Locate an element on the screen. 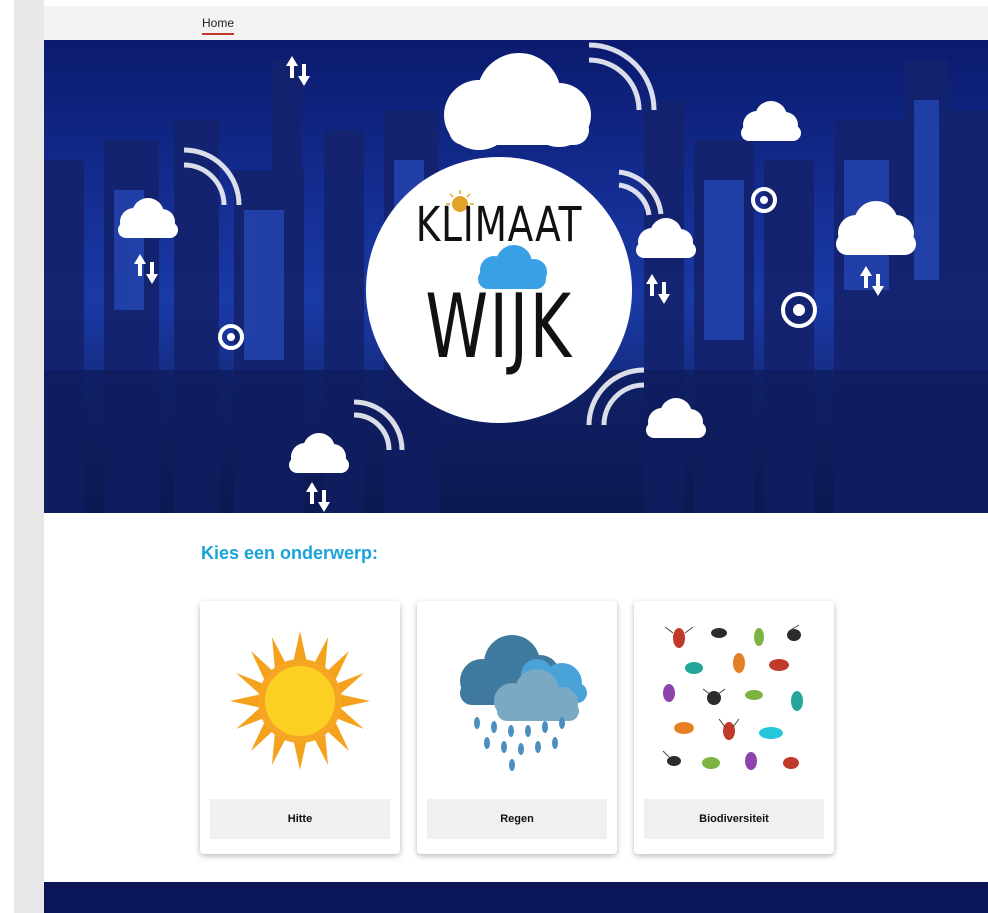 The width and height of the screenshot is (988, 913). footer-bar is located at coordinates (516, 897).